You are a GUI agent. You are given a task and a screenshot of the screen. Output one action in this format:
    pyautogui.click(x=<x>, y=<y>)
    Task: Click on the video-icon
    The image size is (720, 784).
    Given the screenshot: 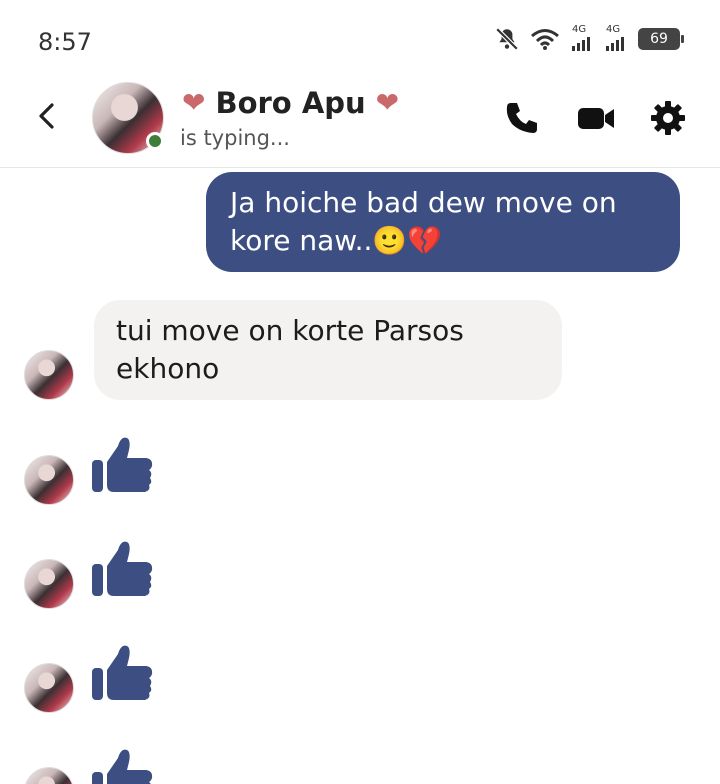 What is the action you would take?
    pyautogui.click(x=596, y=118)
    